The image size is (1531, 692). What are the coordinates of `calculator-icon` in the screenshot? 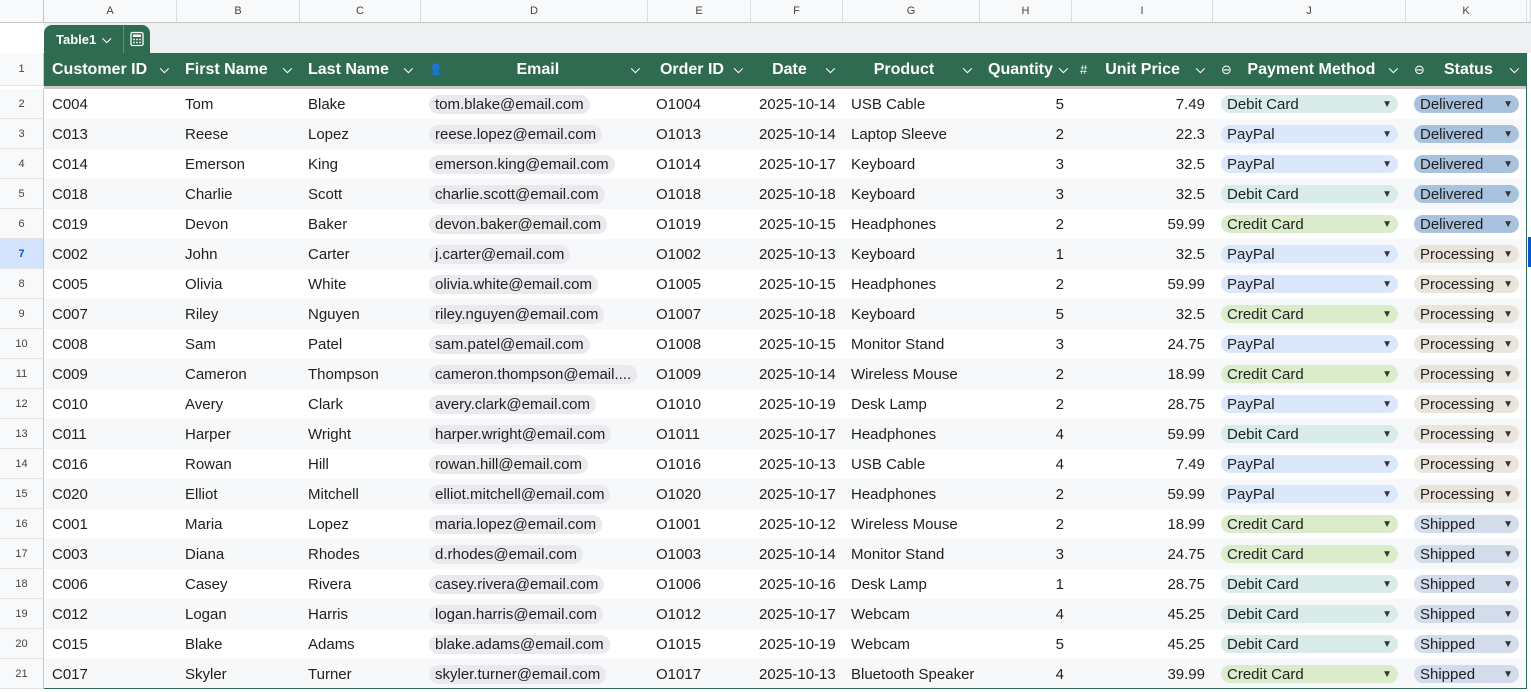 It's located at (136, 39).